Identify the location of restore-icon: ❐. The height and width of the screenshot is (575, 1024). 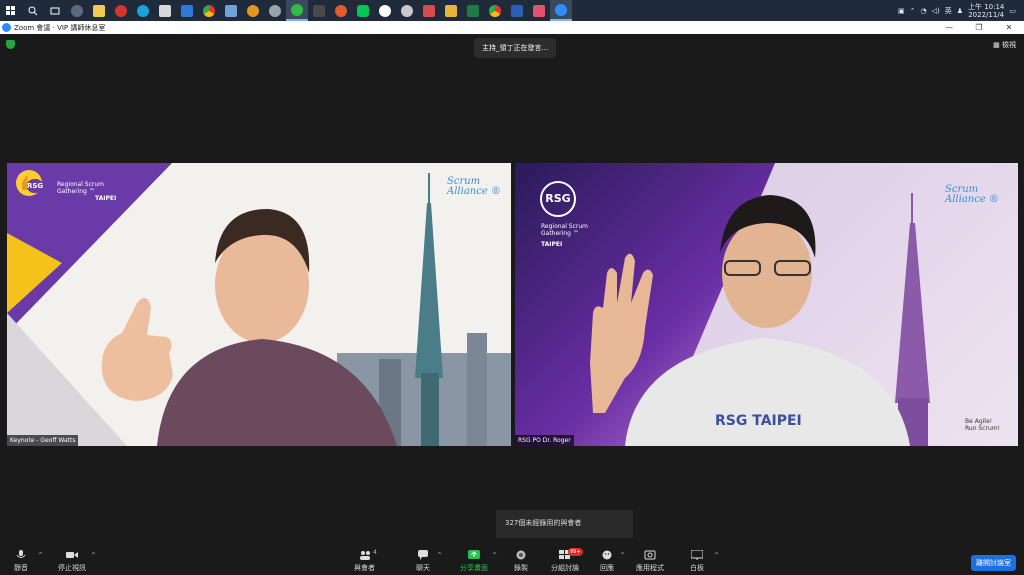
(979, 27).